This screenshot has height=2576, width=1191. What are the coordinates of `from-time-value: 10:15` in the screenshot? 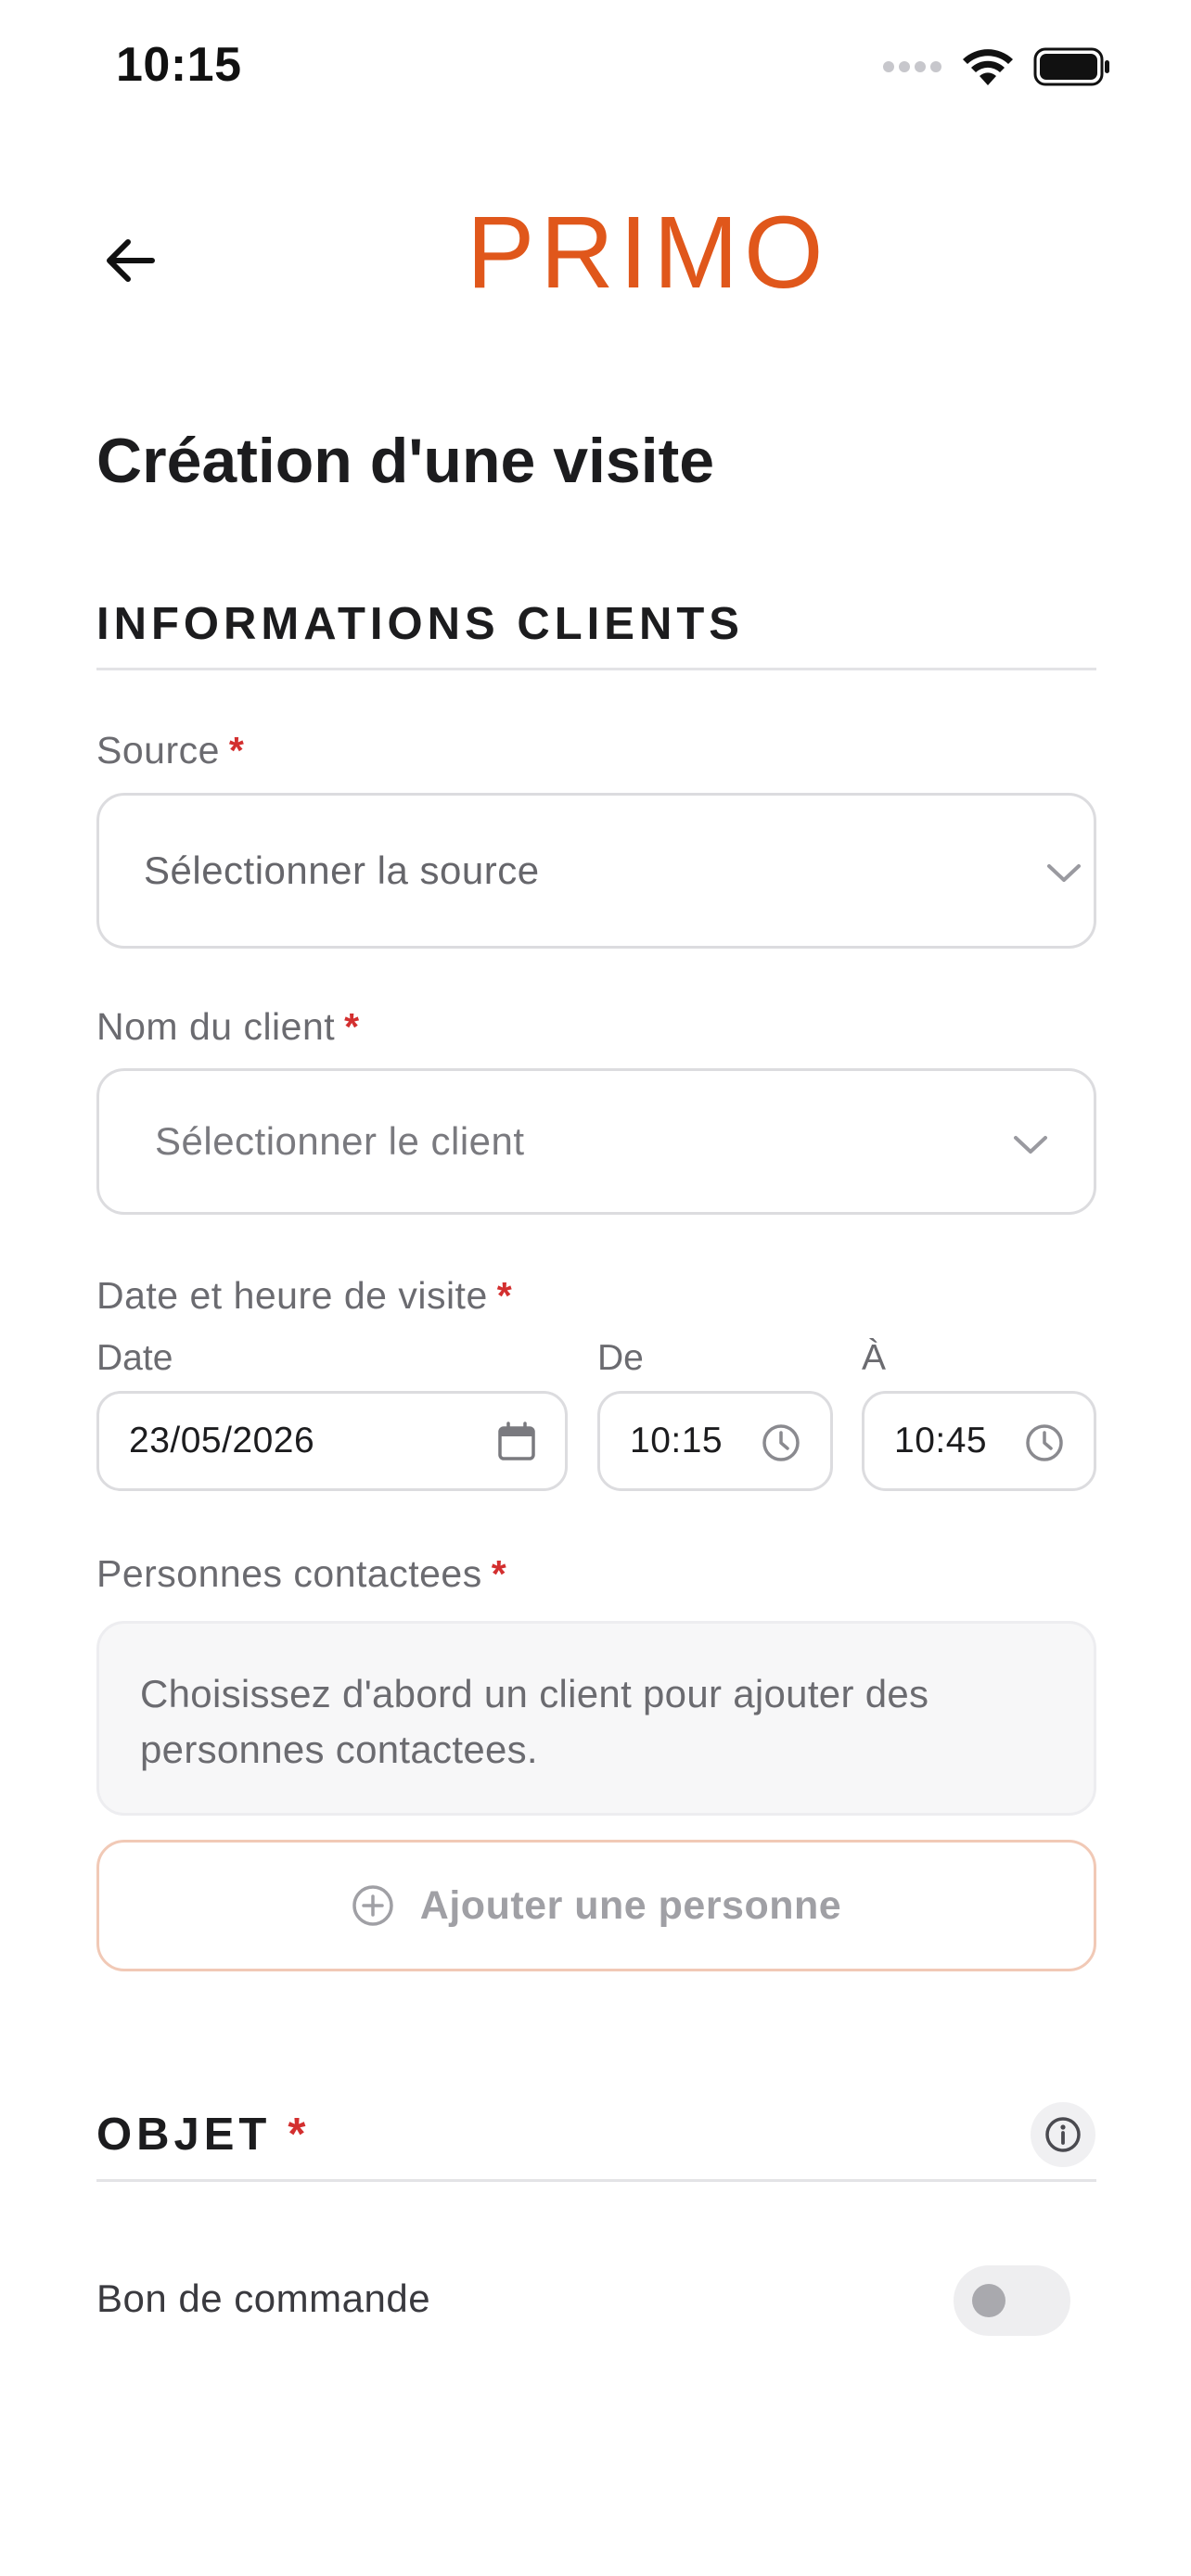 It's located at (677, 1440).